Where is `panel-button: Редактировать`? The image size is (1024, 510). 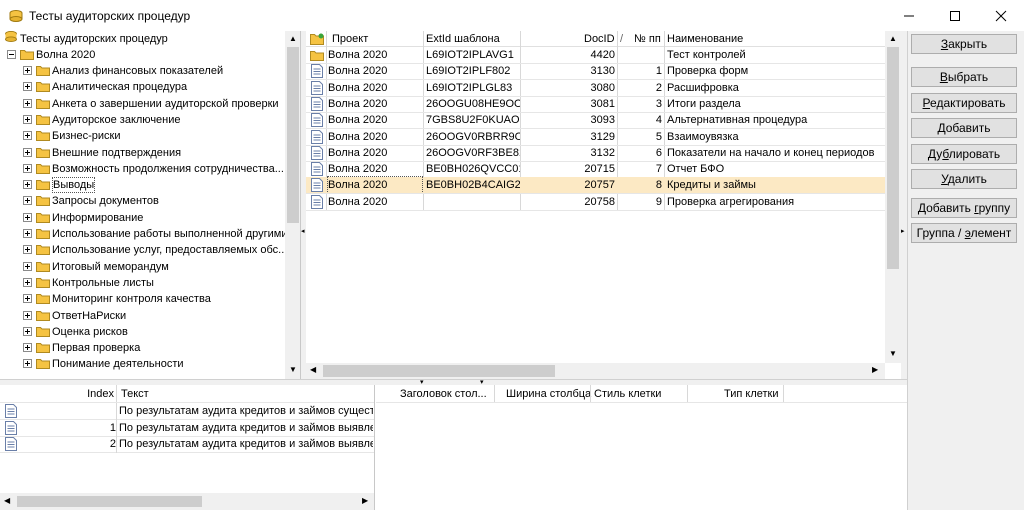 panel-button: Редактировать is located at coordinates (964, 103).